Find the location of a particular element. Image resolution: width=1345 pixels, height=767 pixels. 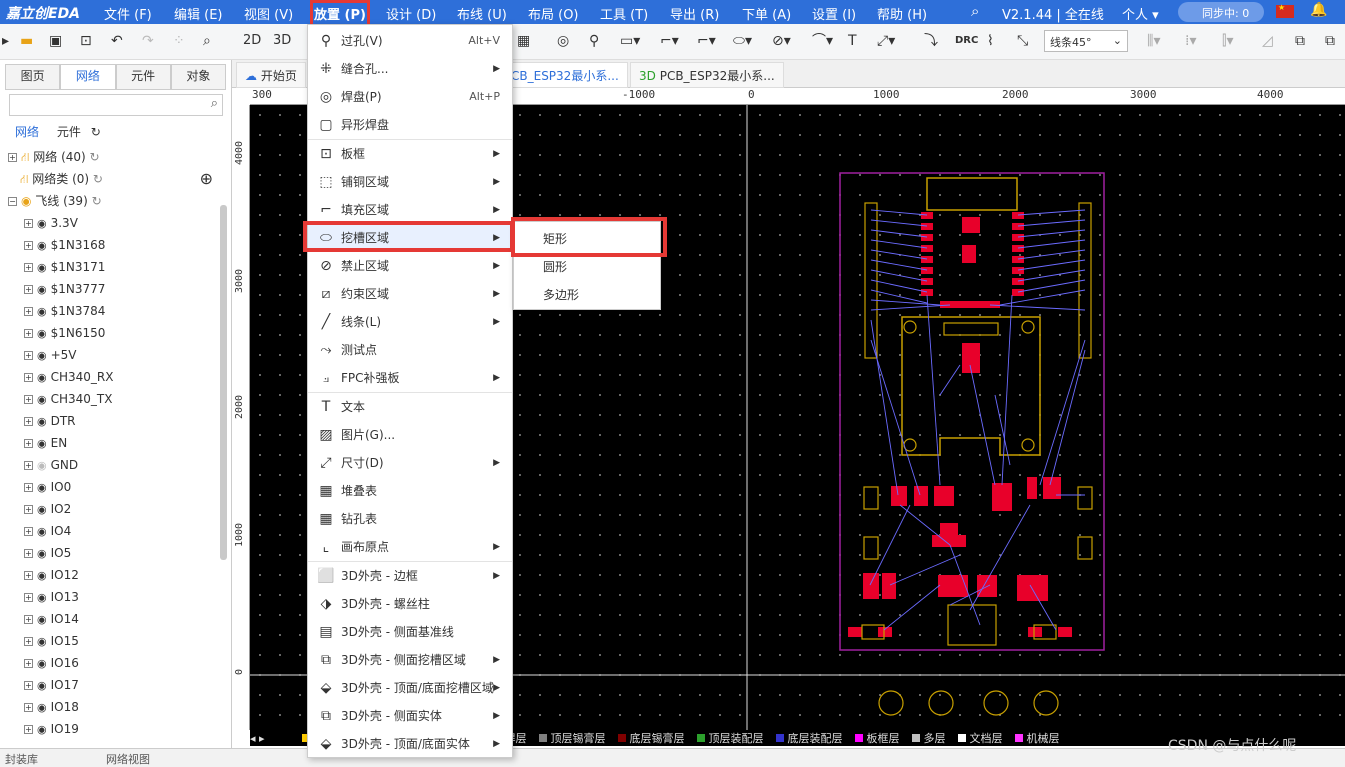

menu-item-via: ⚲ 过孔(V) Alt+V is located at coordinates (410, 41).